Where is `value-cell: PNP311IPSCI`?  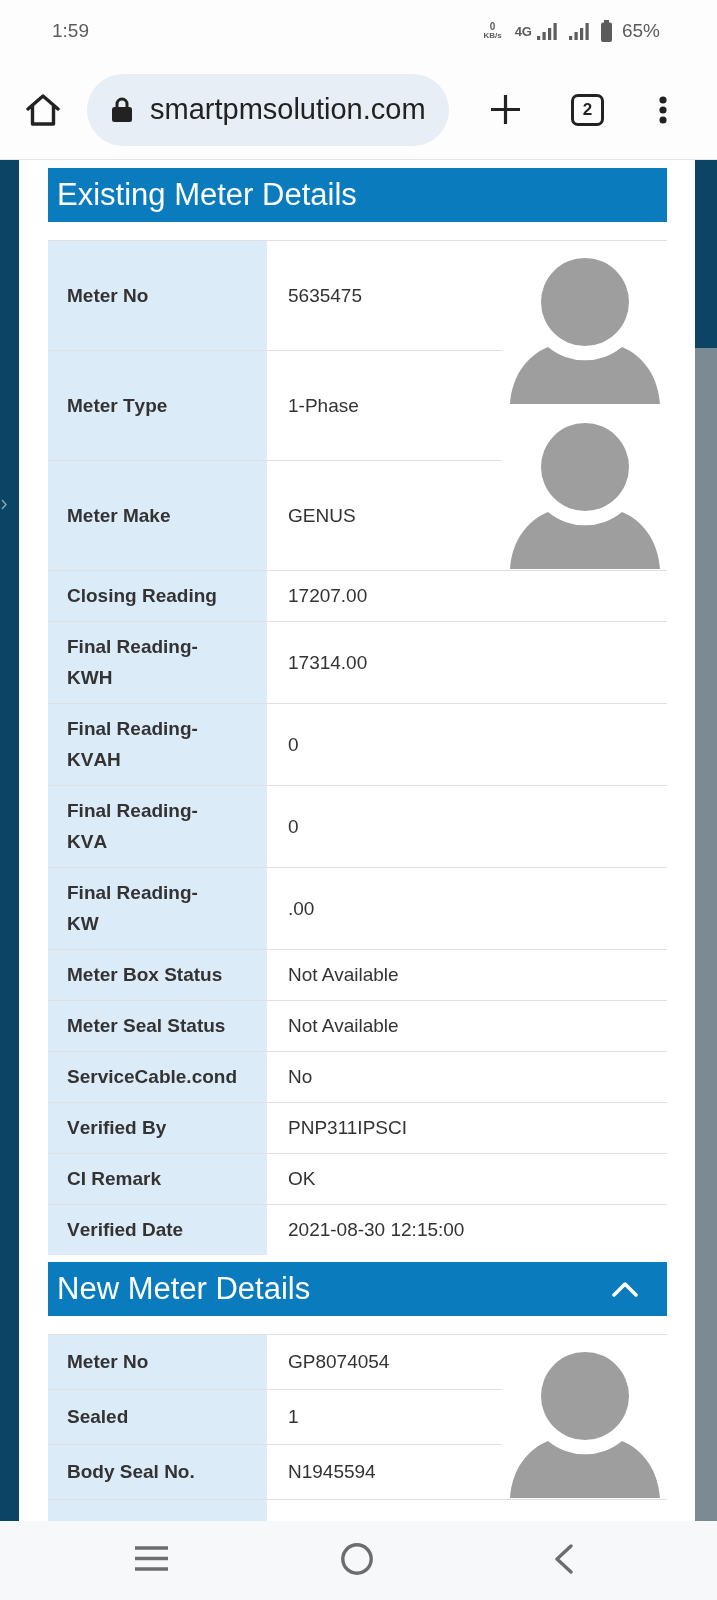 value-cell: PNP311IPSCI is located at coordinates (467, 1127).